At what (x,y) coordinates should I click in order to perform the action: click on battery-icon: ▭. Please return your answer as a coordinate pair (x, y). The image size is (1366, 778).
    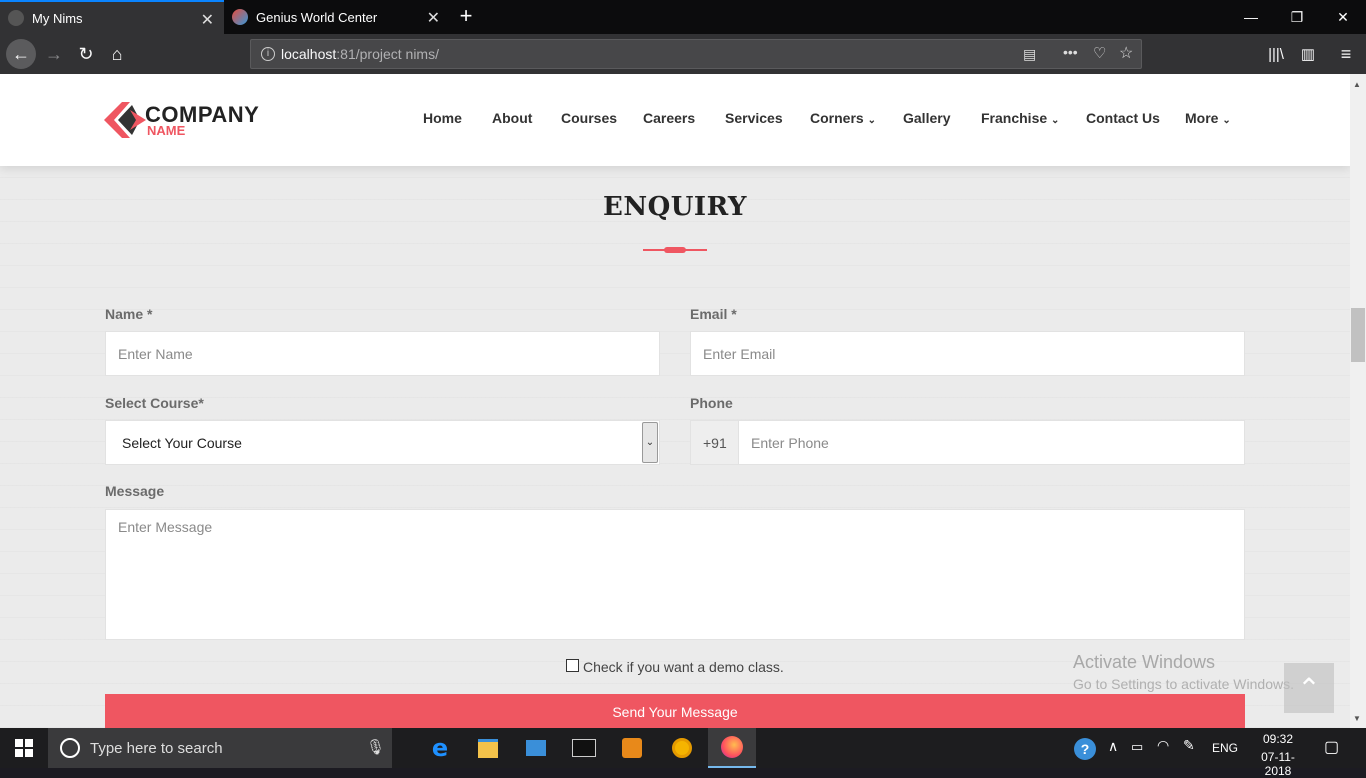
    Looking at the image, I should click on (1137, 747).